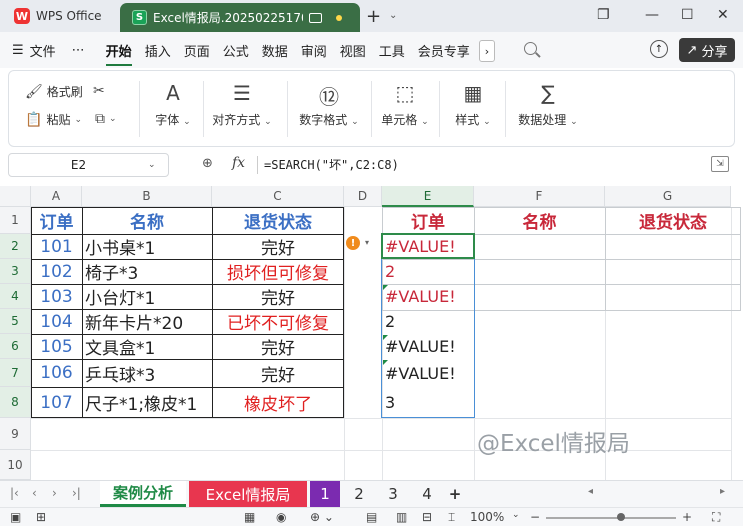 This screenshot has width=743, height=526. I want to click on zoom-out-icon: −, so click(535, 517).